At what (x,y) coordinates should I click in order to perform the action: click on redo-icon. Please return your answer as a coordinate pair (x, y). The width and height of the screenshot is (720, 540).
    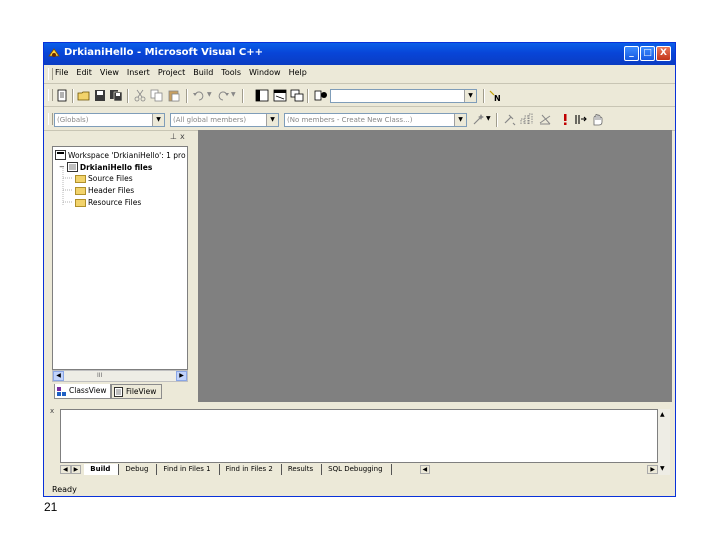
    Looking at the image, I should click on (223, 95).